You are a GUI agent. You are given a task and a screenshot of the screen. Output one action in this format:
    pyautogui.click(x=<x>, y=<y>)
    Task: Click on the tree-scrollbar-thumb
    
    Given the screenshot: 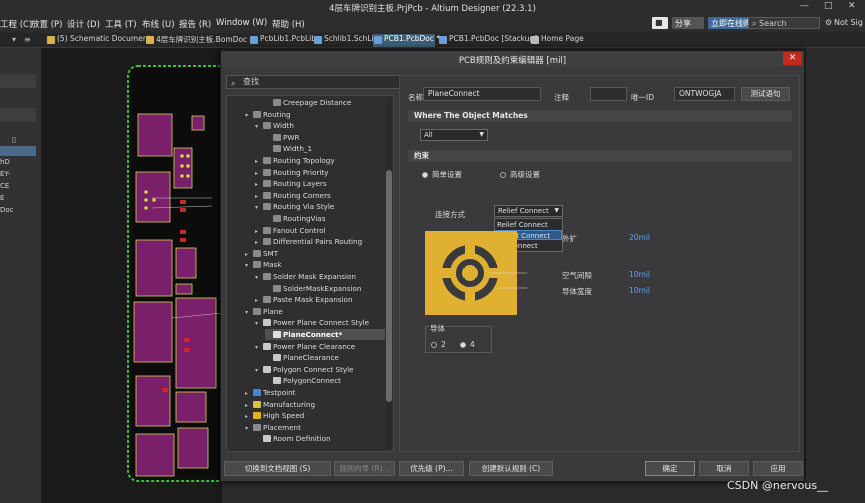 What is the action you would take?
    pyautogui.click(x=389, y=286)
    